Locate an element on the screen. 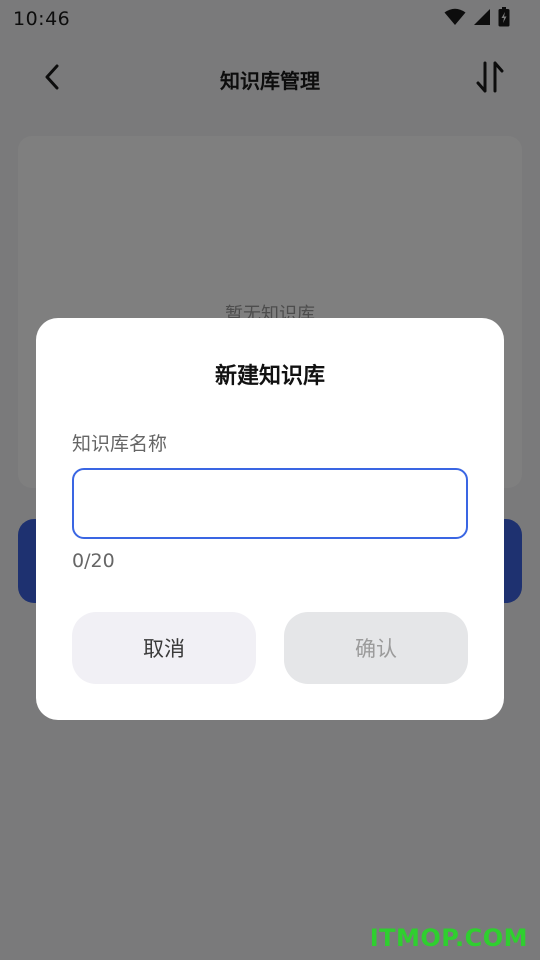 This screenshot has width=540, height=960. cancel-button: 取消 is located at coordinates (164, 648).